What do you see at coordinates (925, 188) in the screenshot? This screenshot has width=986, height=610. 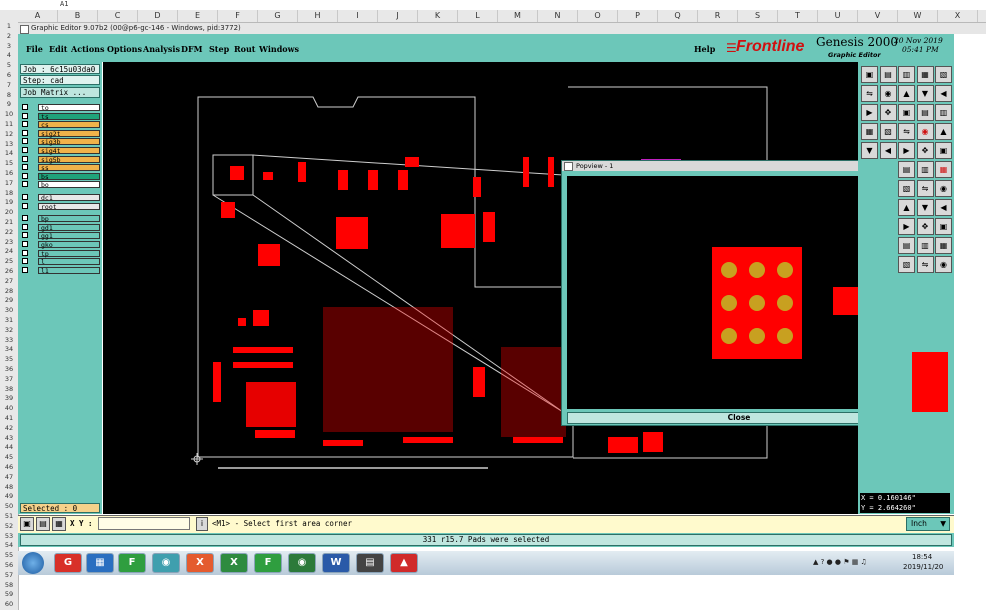 I see `tool-button-30-icon: ⇋` at bounding box center [925, 188].